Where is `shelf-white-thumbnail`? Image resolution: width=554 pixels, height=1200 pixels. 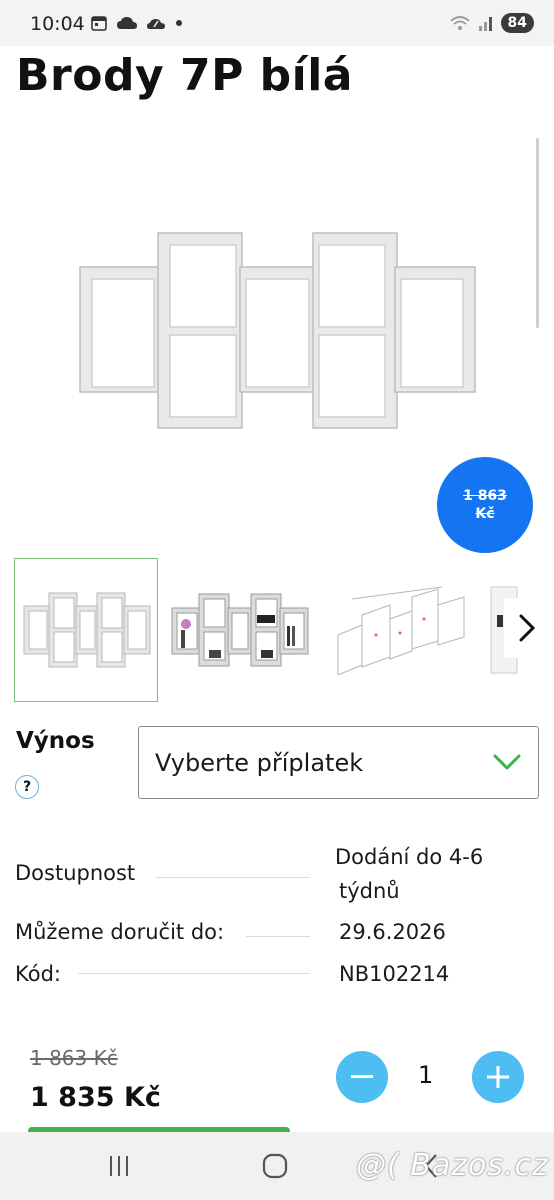 shelf-white-thumbnail is located at coordinates (86, 630).